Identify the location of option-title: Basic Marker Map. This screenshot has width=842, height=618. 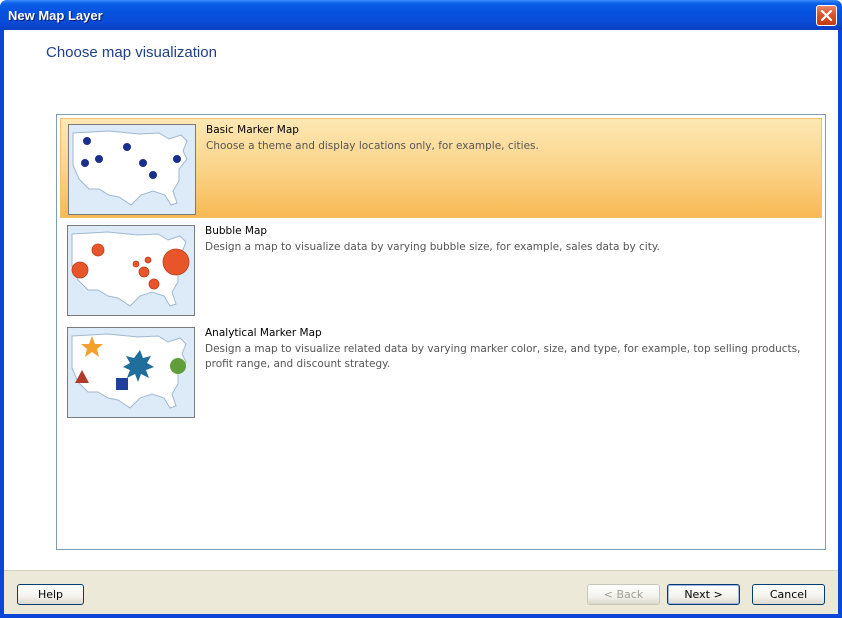
(252, 130).